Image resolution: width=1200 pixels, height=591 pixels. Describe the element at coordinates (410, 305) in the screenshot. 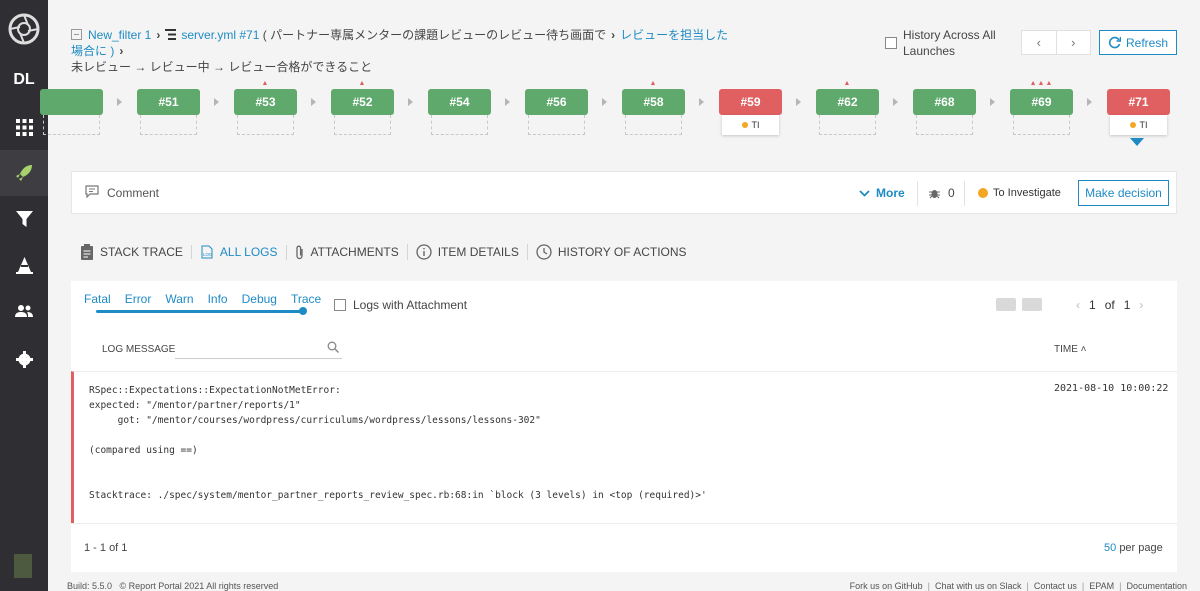

I see `logs-with-attachment-label: Logs with Attachment` at that location.